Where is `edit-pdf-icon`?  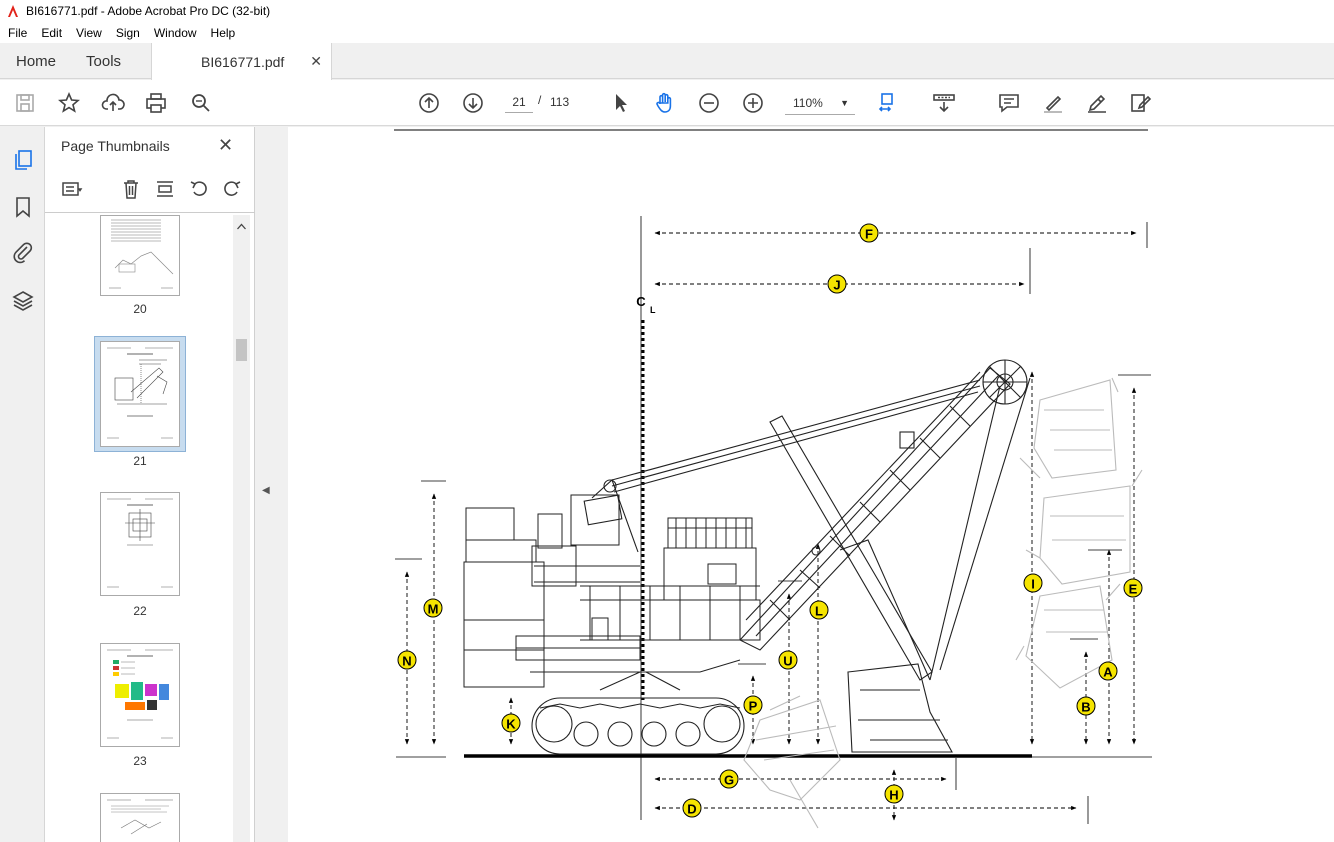
edit-pdf-icon is located at coordinates (1140, 103).